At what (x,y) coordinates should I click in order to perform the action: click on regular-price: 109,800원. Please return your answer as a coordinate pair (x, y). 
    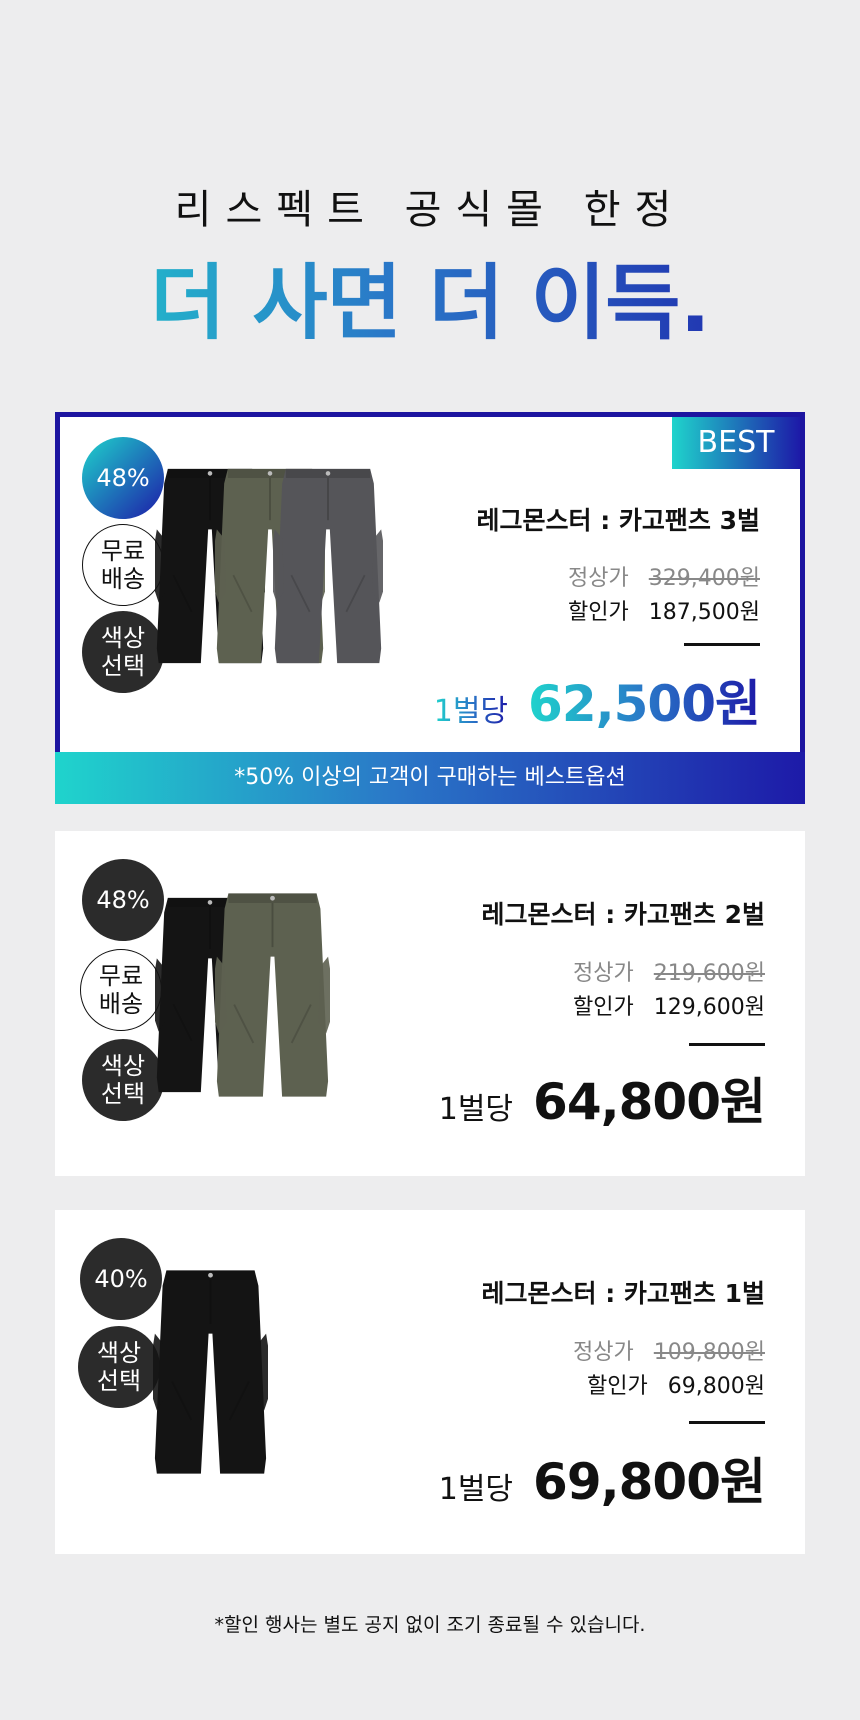
    Looking at the image, I should click on (709, 1352).